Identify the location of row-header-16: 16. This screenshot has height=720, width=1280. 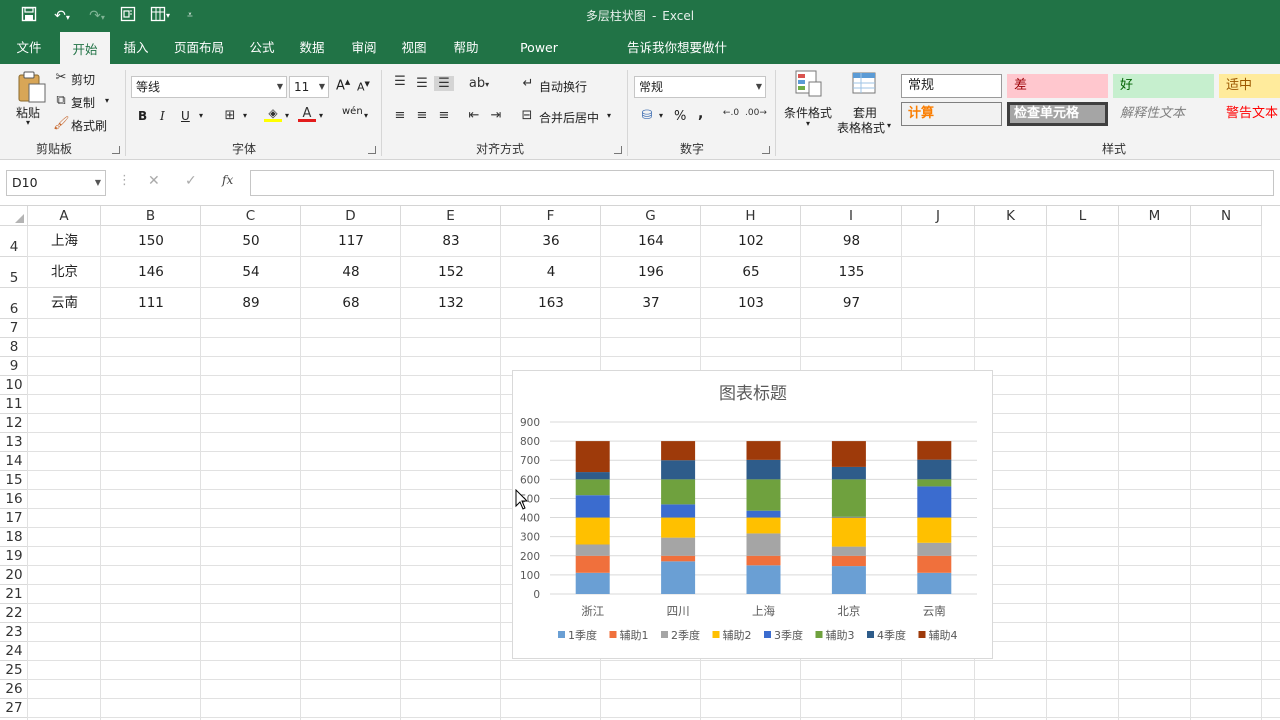
(14, 499).